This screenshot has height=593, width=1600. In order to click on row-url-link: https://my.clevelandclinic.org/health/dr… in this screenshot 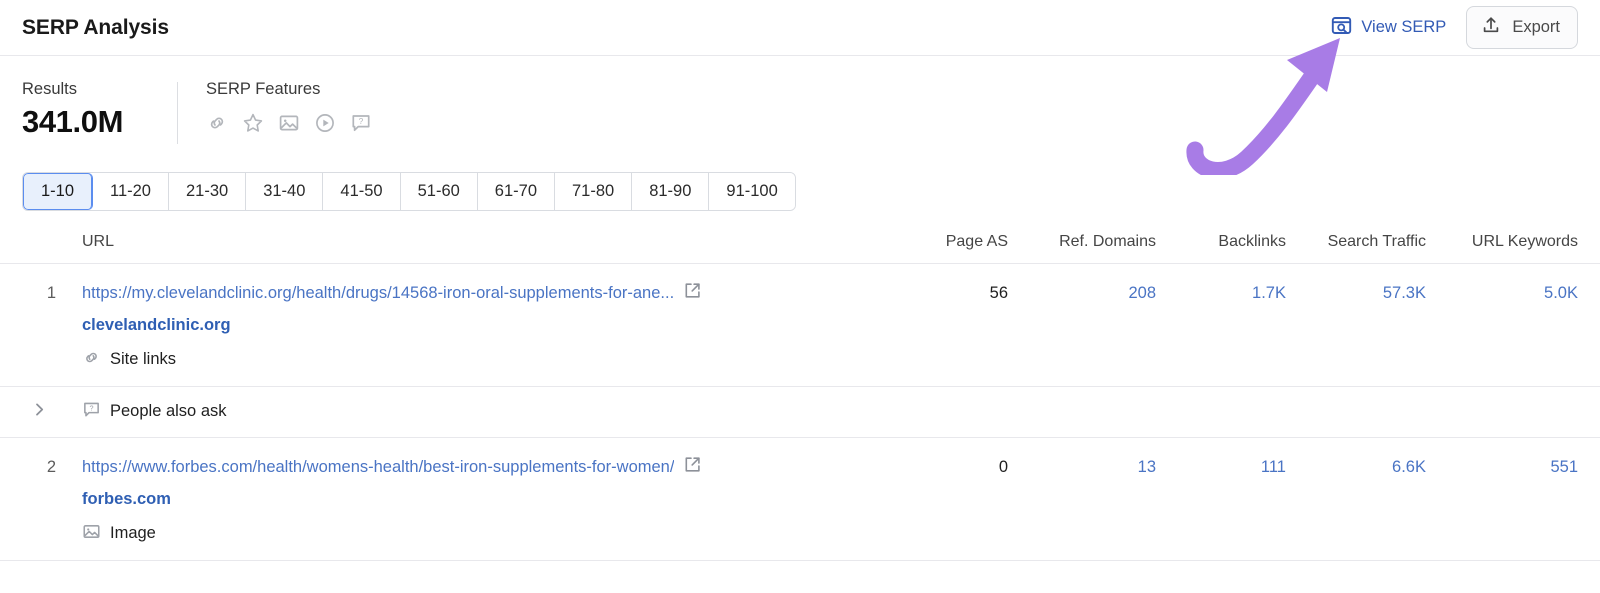, I will do `click(378, 294)`.